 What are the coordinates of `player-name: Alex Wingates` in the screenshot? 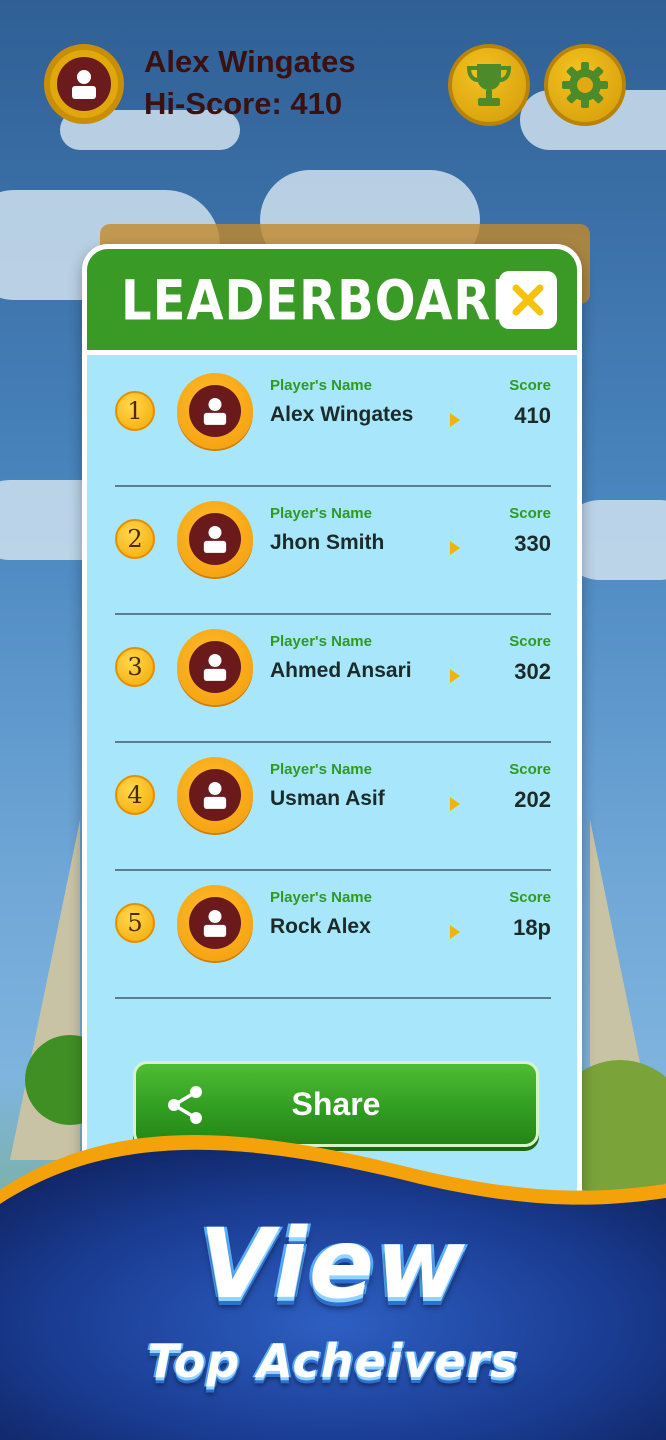 It's located at (342, 414).